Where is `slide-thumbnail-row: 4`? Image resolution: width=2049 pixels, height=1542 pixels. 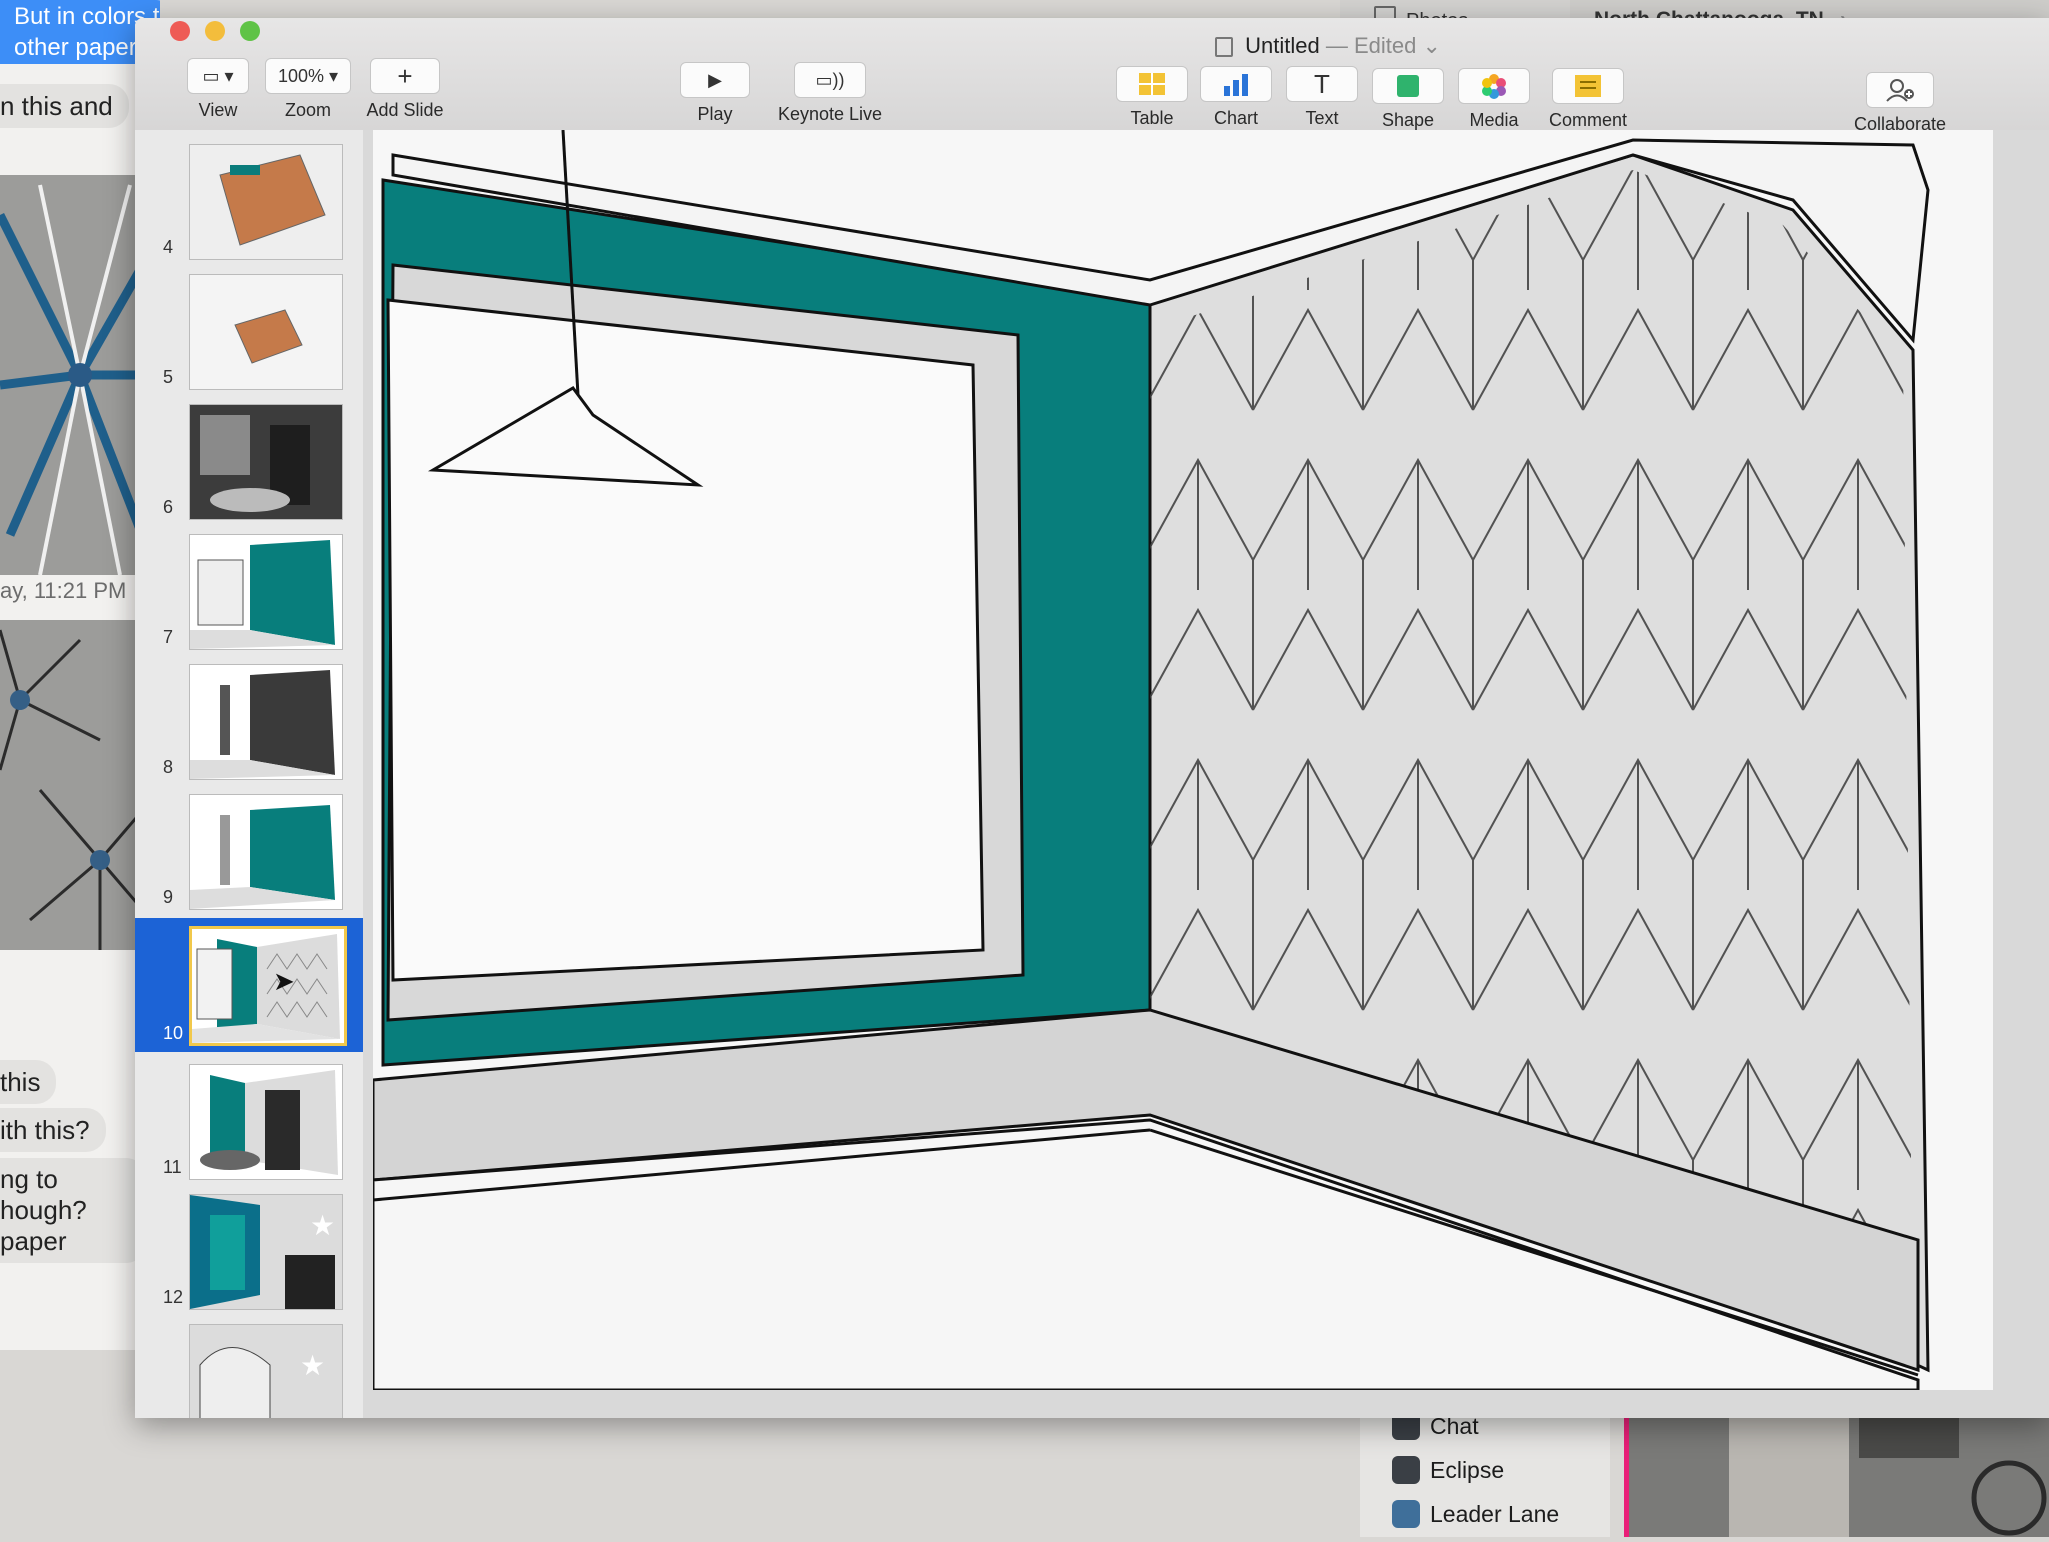 slide-thumbnail-row: 4 is located at coordinates (249, 201).